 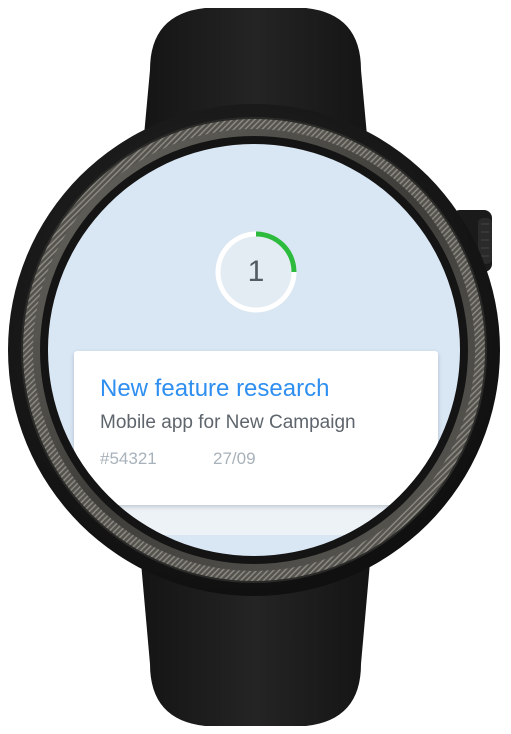 I want to click on progress-ring: 1, so click(x=256, y=272).